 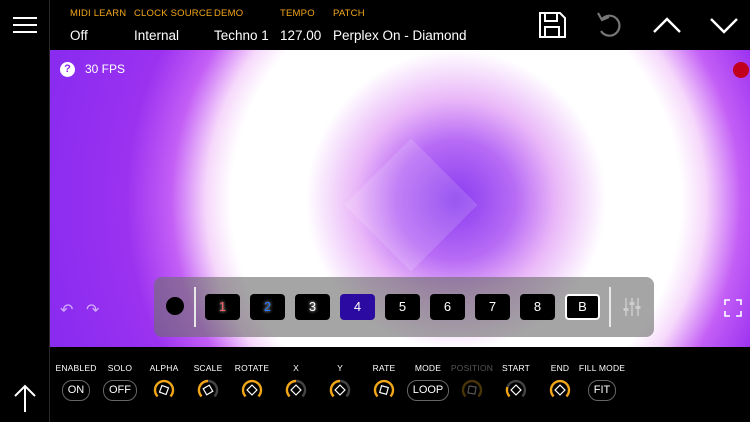 What do you see at coordinates (229, 13) in the screenshot?
I see `demo-label: DEMO` at bounding box center [229, 13].